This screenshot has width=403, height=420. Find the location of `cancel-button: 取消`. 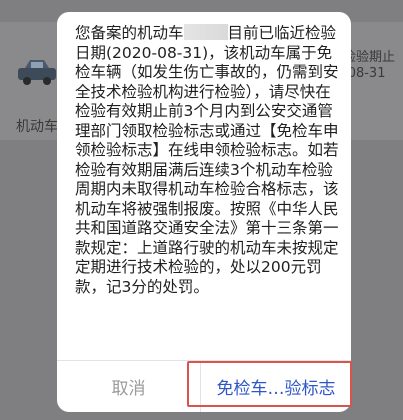

cancel-button: 取消 is located at coordinates (128, 386).